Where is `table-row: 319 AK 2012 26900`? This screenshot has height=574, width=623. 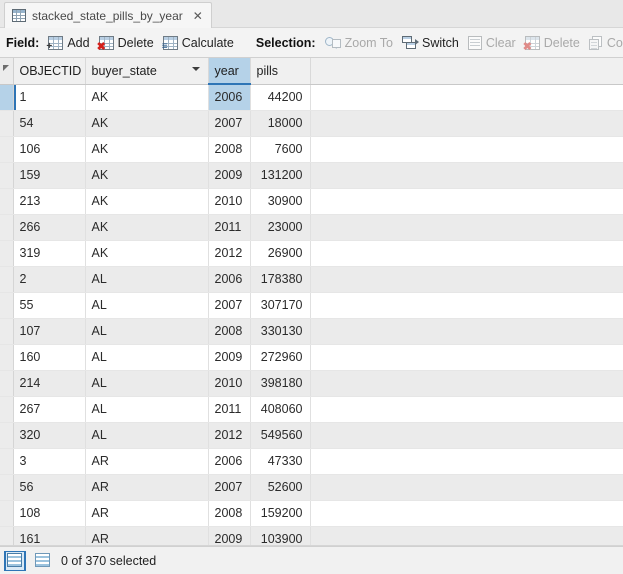 table-row: 319 AK 2012 26900 is located at coordinates (311, 253).